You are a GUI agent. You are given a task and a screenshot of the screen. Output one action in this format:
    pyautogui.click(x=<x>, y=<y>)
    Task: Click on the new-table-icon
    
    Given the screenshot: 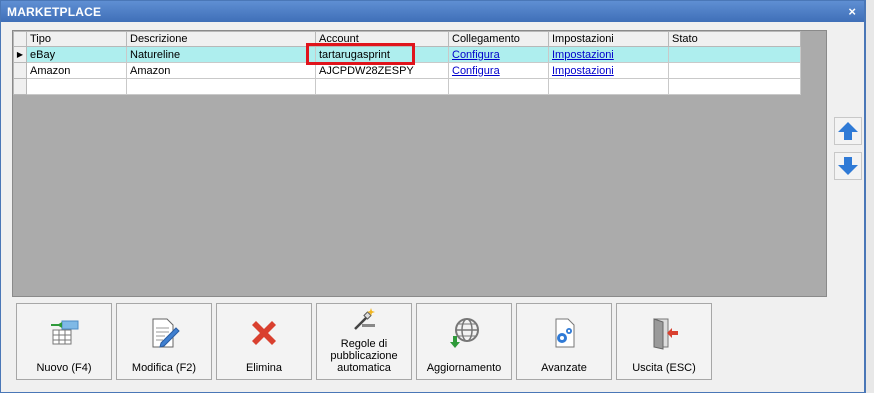 What is the action you would take?
    pyautogui.click(x=65, y=332)
    